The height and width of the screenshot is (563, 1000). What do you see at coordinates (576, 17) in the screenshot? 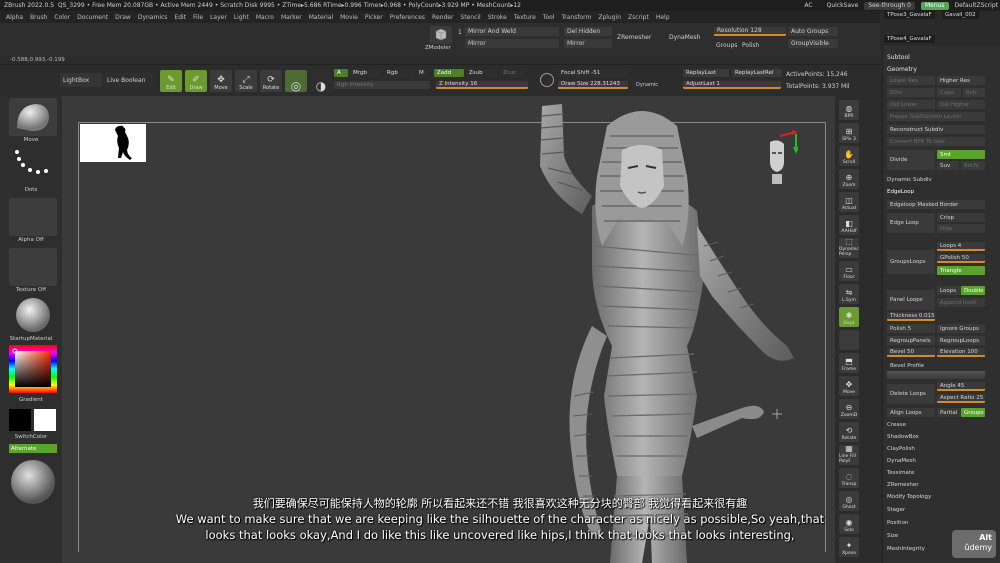
I see `menu-item-transform: Transform` at bounding box center [576, 17].